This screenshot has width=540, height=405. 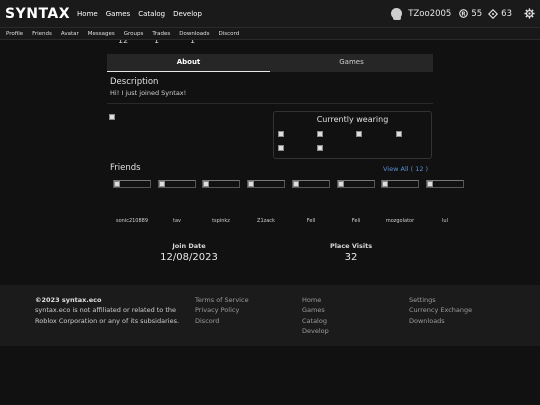 What do you see at coordinates (161, 34) in the screenshot?
I see `subnav-trades-link: Trades` at bounding box center [161, 34].